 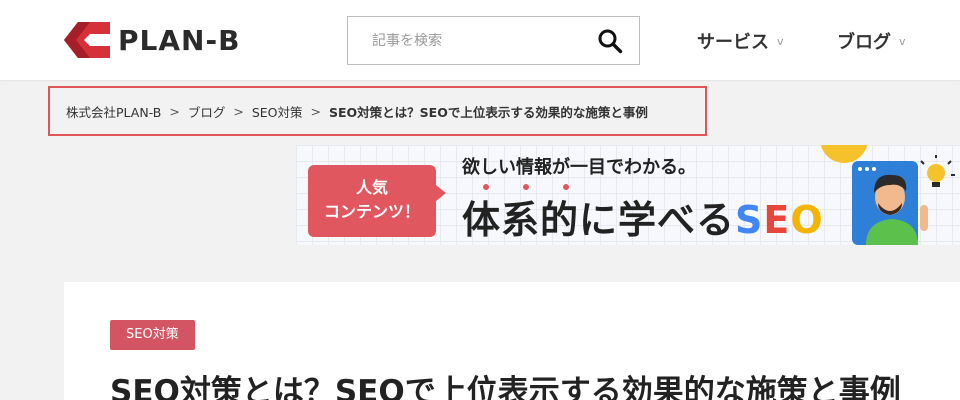 I want to click on search-box, so click(x=493, y=40).